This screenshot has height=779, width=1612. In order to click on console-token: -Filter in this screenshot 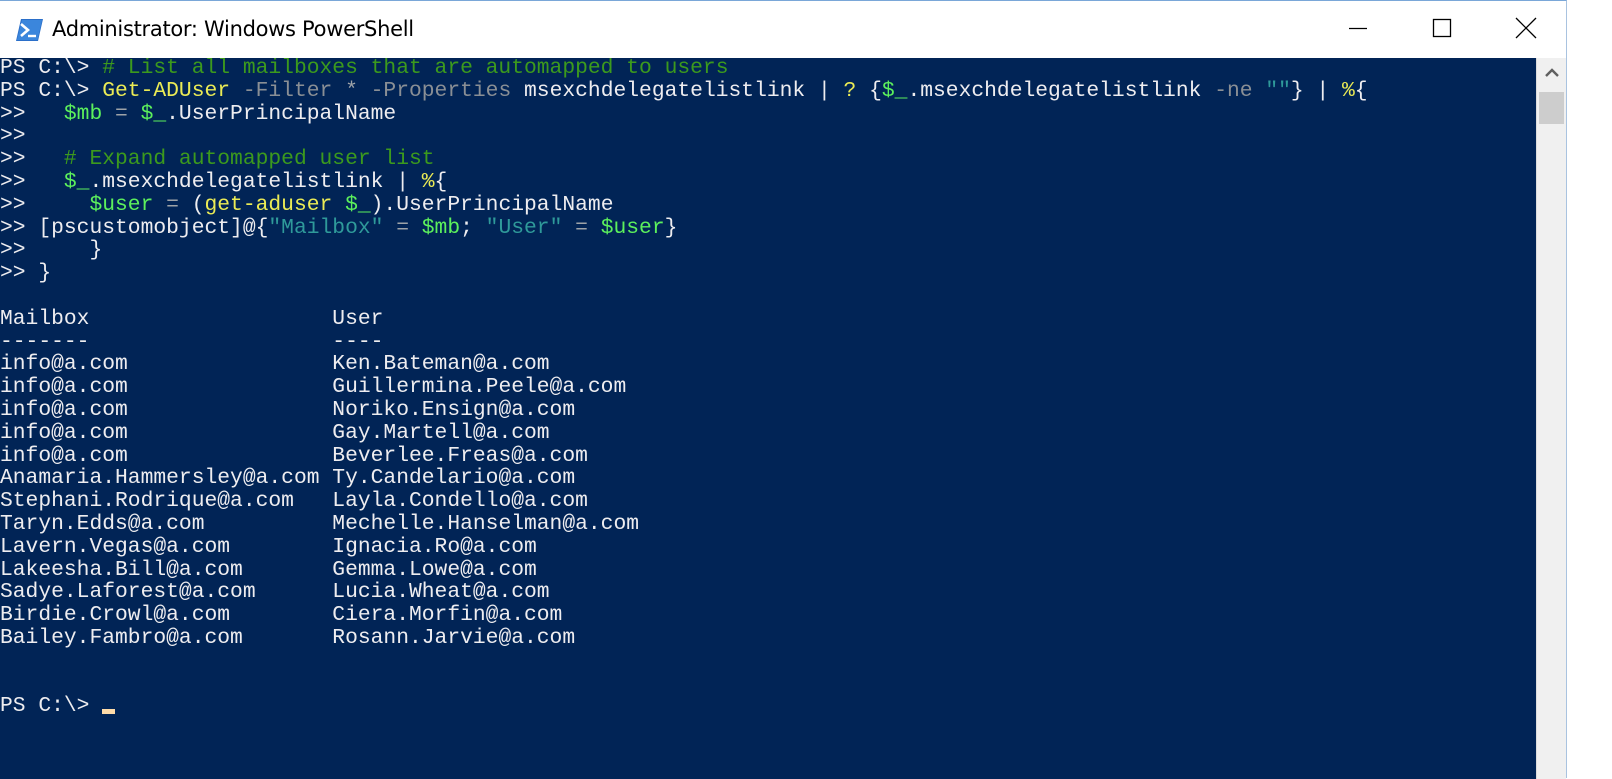, I will do `click(281, 90)`.